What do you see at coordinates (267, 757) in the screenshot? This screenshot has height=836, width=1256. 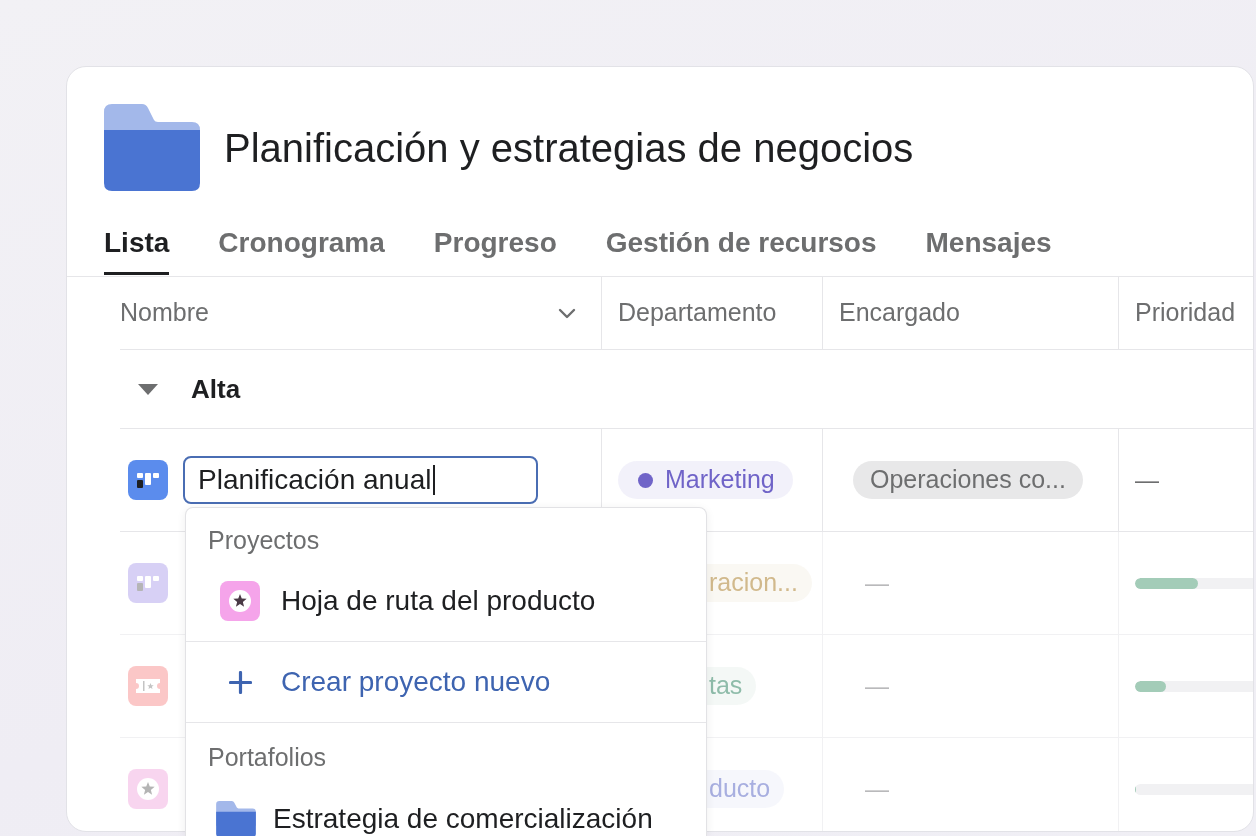 I see `section-header: Portafolios` at bounding box center [267, 757].